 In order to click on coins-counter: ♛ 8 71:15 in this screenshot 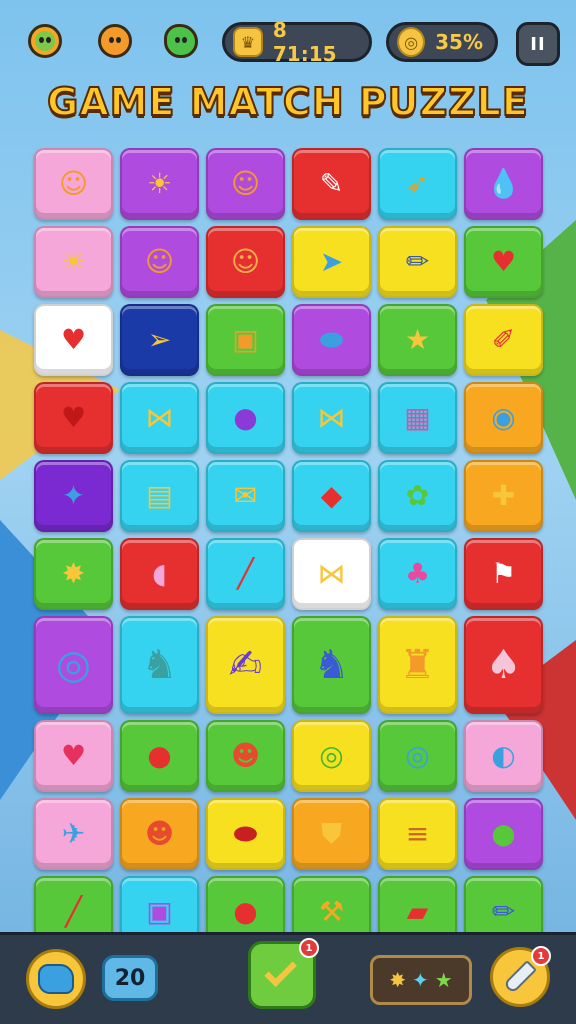, I will do `click(297, 42)`.